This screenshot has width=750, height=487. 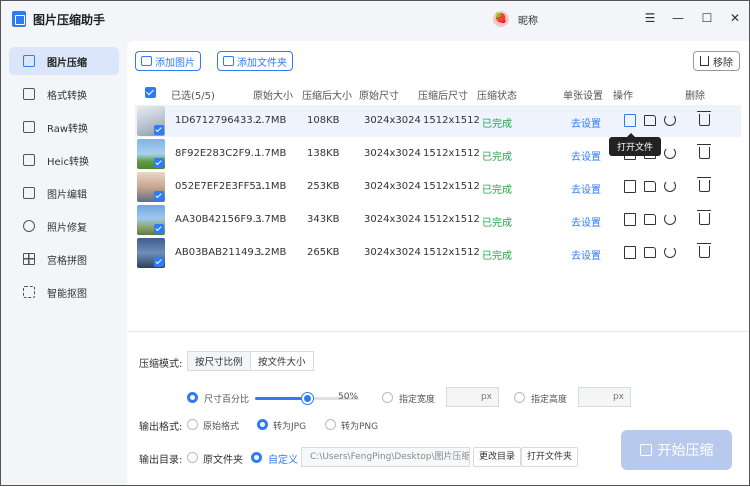 I want to click on dir-custom-radio, so click(x=256, y=457).